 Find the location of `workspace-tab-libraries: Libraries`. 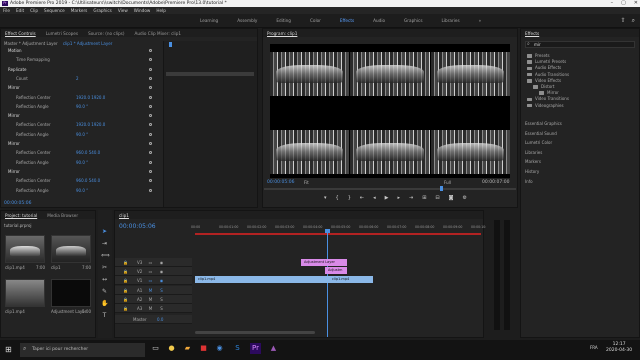

workspace-tab-libraries: Libraries is located at coordinates (451, 20).